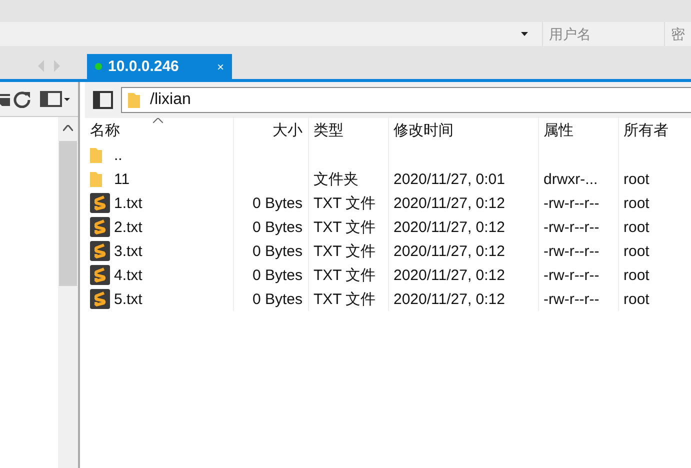  What do you see at coordinates (159, 66) in the screenshot?
I see `connection-tab: 10.0.0.246 ×` at bounding box center [159, 66].